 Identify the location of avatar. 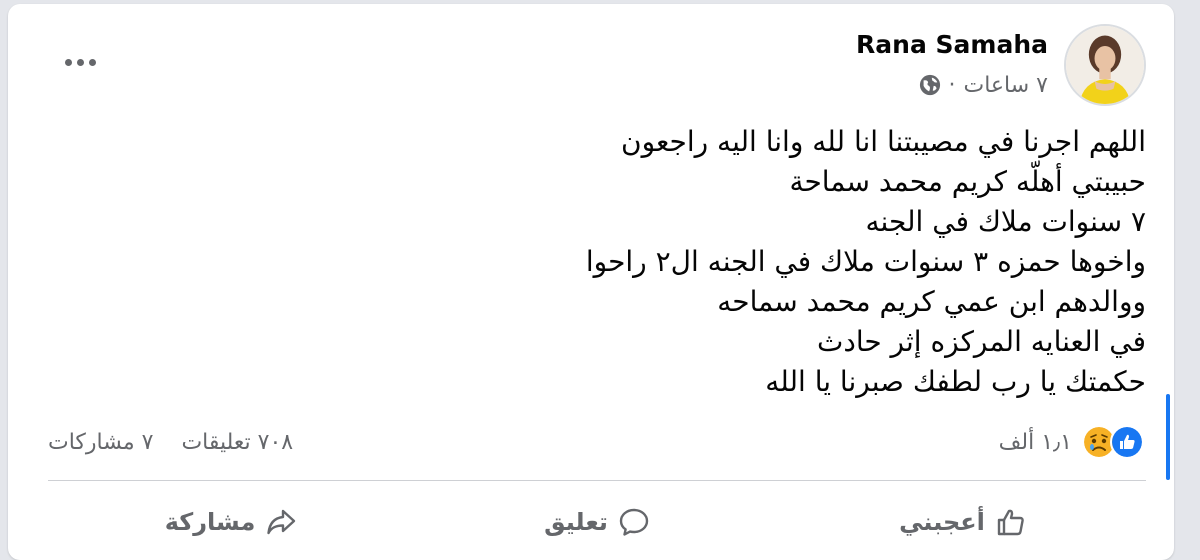
(1105, 65).